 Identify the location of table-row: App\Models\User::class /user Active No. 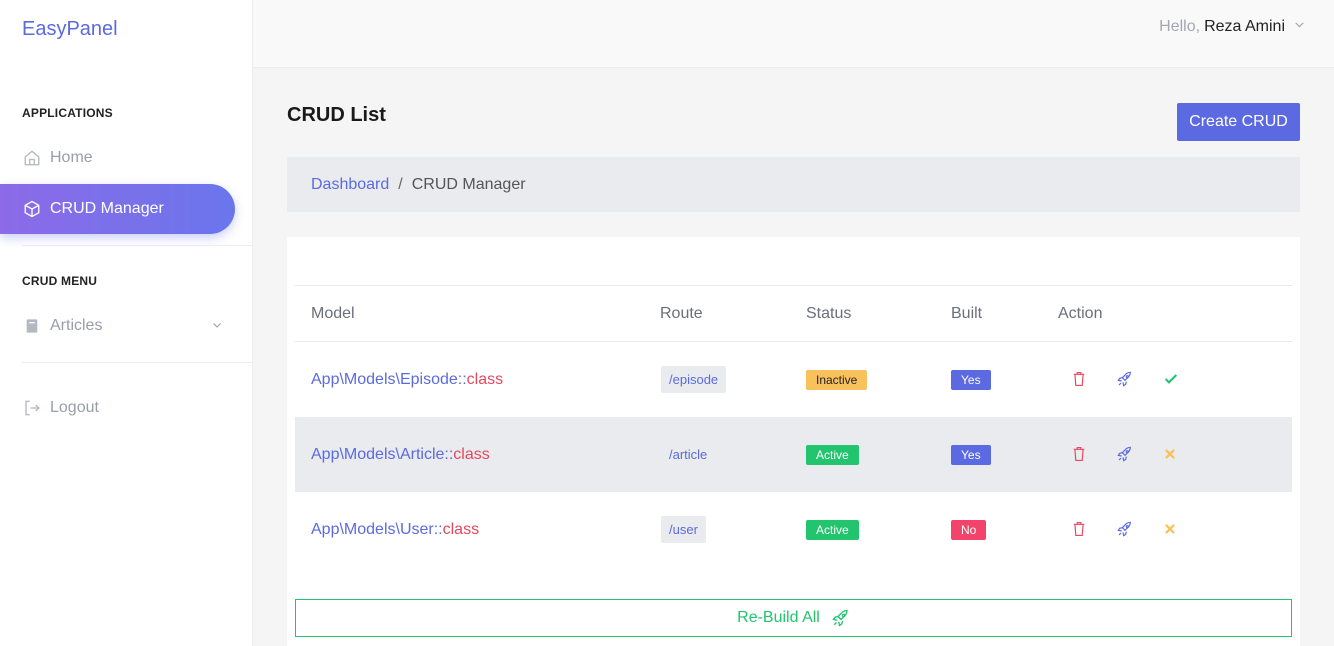
(793, 529).